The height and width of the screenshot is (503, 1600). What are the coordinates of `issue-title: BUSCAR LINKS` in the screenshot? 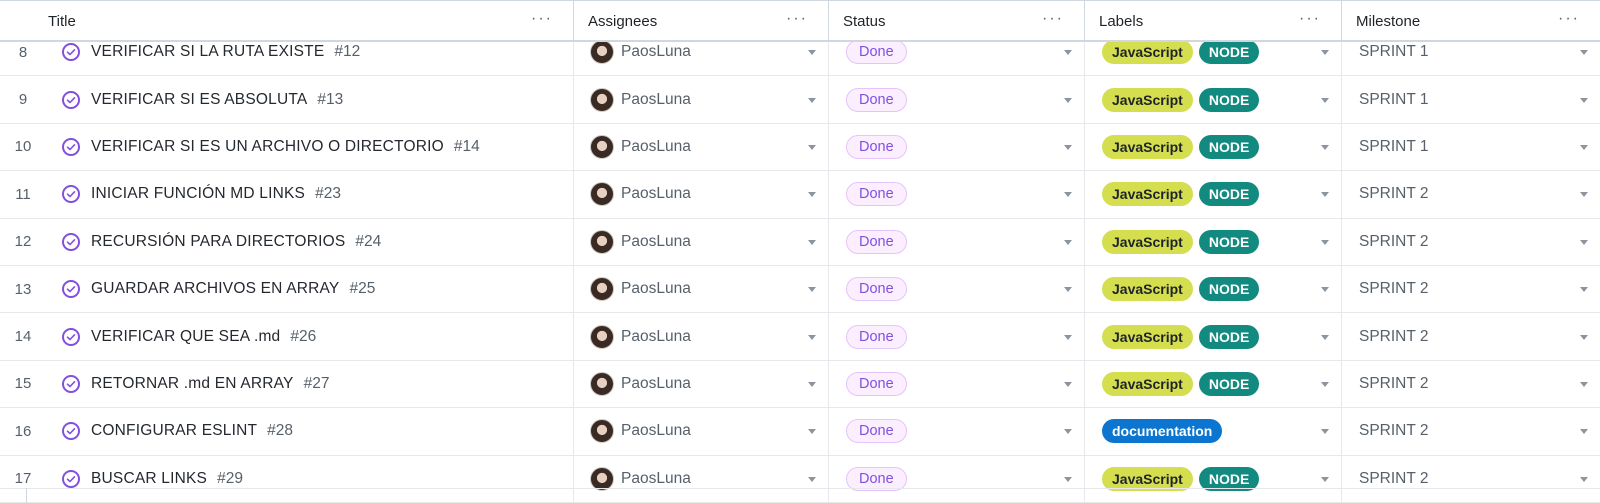 It's located at (149, 479).